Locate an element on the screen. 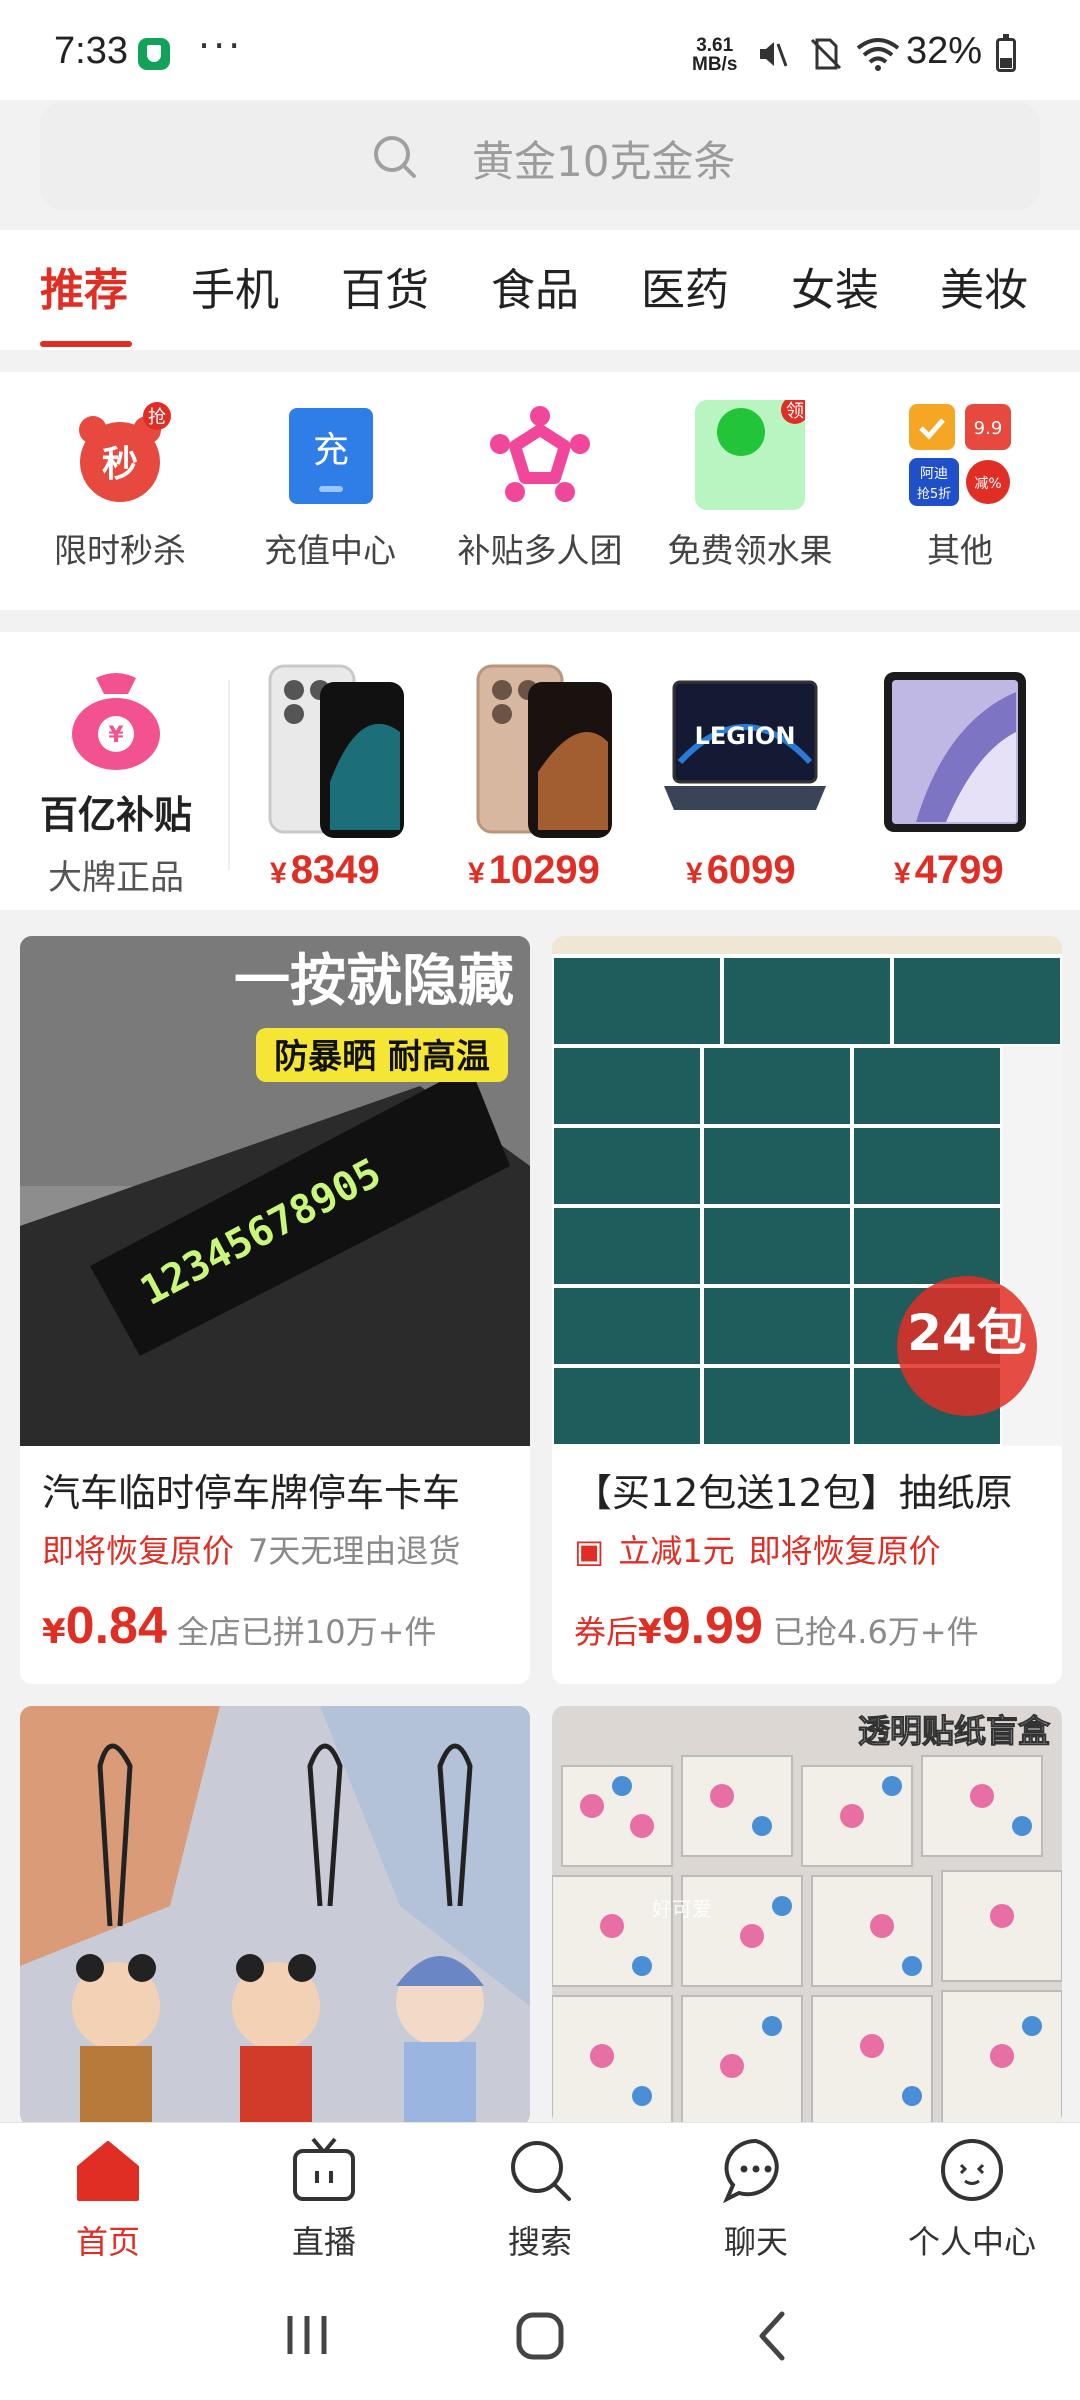 The image size is (1080, 2400). alarm-clock-icon: 秒 抢 is located at coordinates (120, 455).